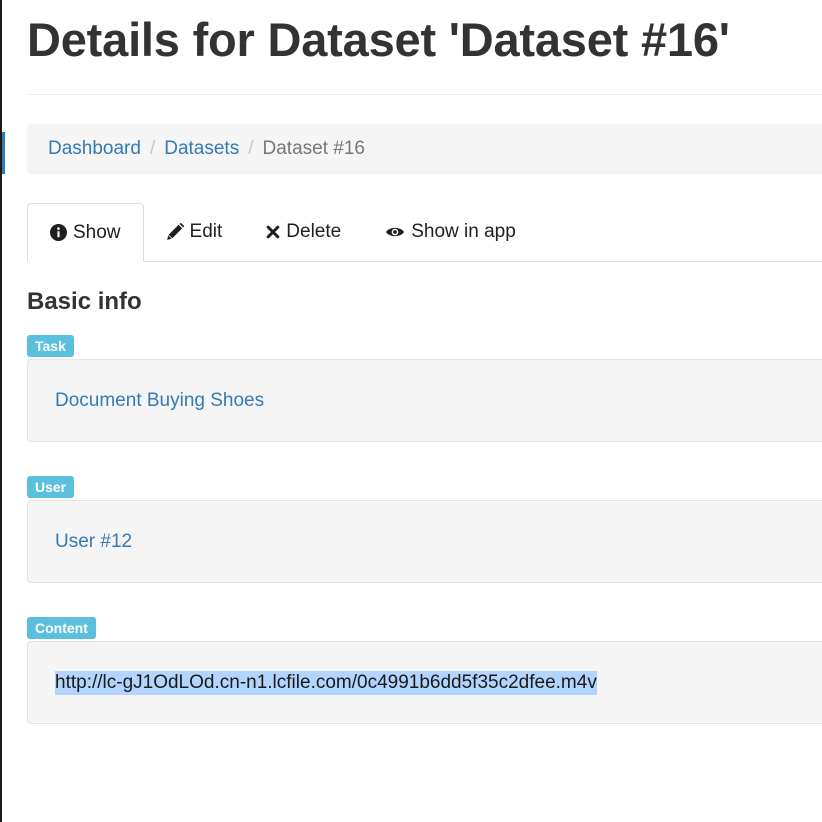 This screenshot has width=822, height=822. I want to click on breadcrumb-current: Dataset #16, so click(313, 148).